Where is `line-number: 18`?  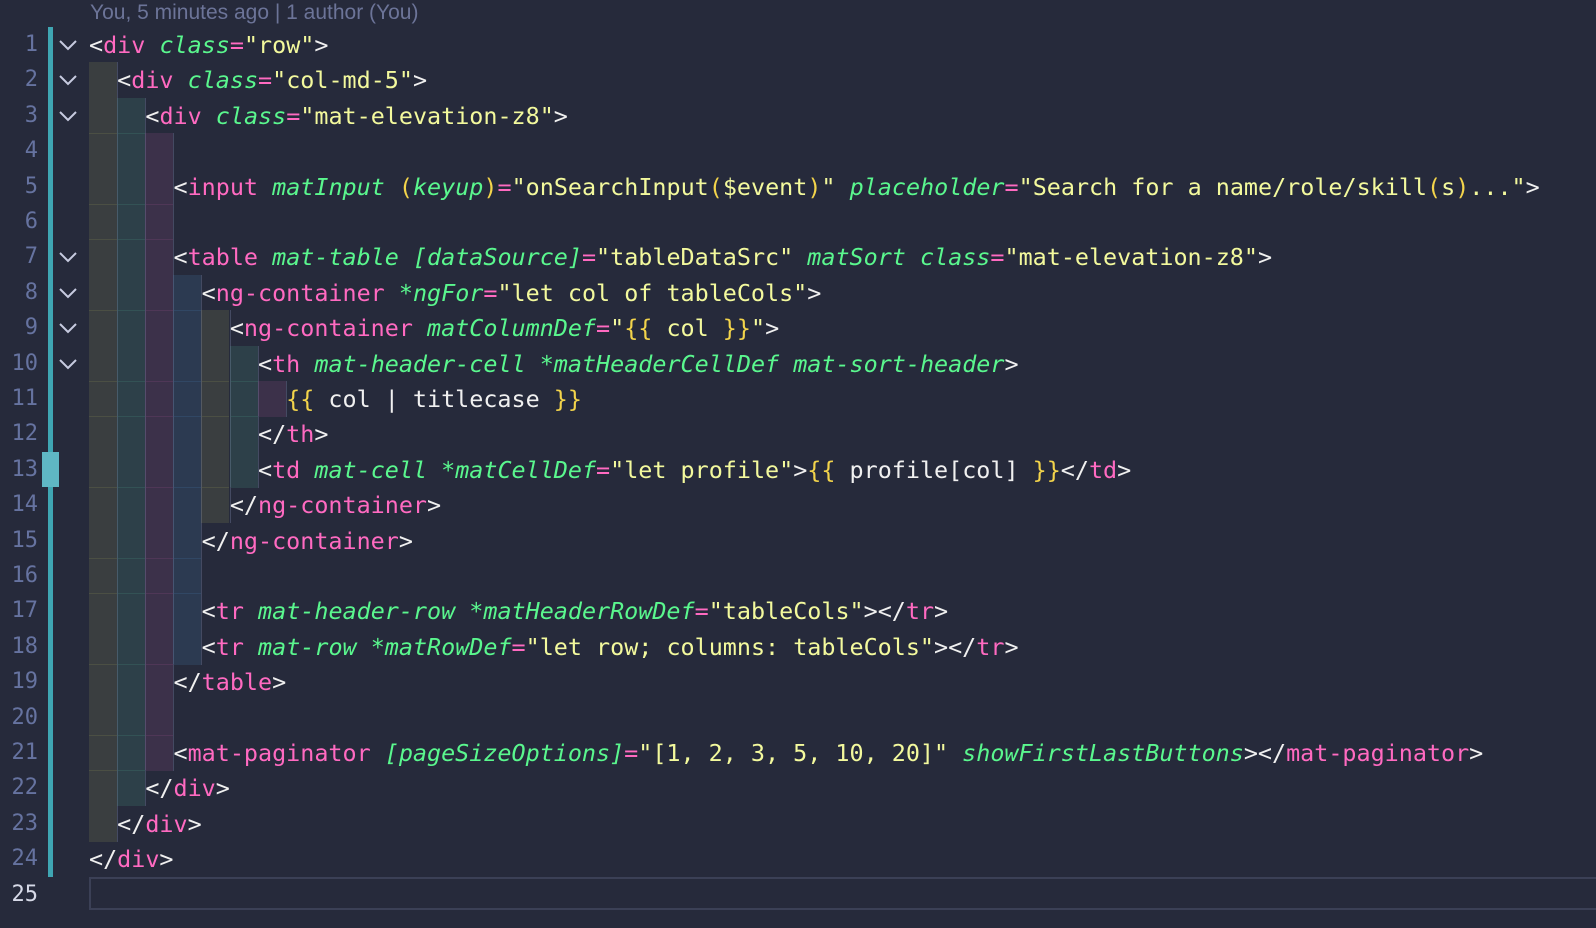
line-number: 18 is located at coordinates (25, 646).